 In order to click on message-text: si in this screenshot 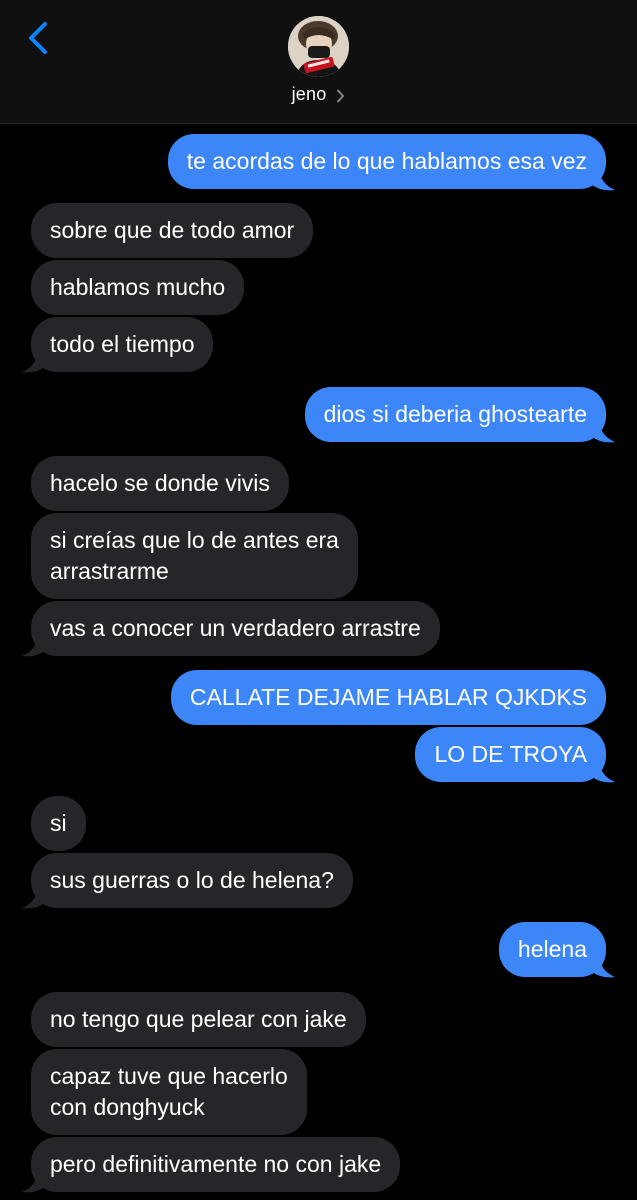, I will do `click(58, 823)`.